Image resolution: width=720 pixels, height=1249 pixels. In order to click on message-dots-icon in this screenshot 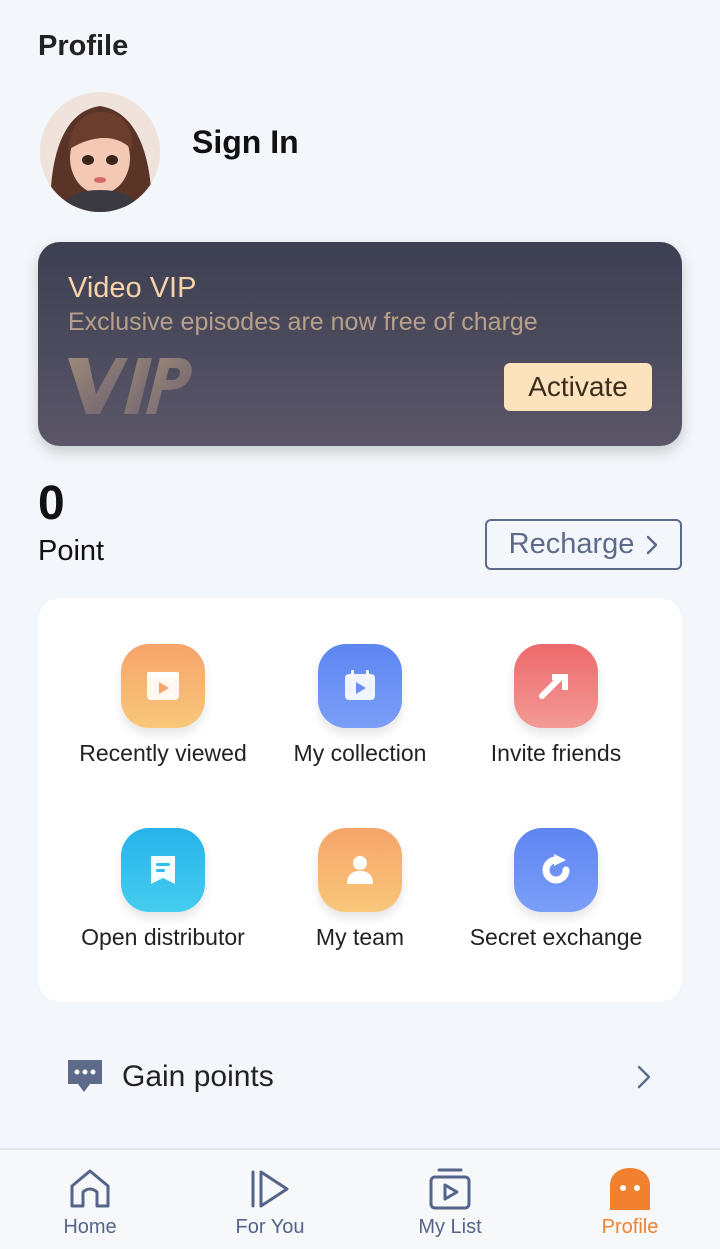, I will do `click(85, 1076)`.